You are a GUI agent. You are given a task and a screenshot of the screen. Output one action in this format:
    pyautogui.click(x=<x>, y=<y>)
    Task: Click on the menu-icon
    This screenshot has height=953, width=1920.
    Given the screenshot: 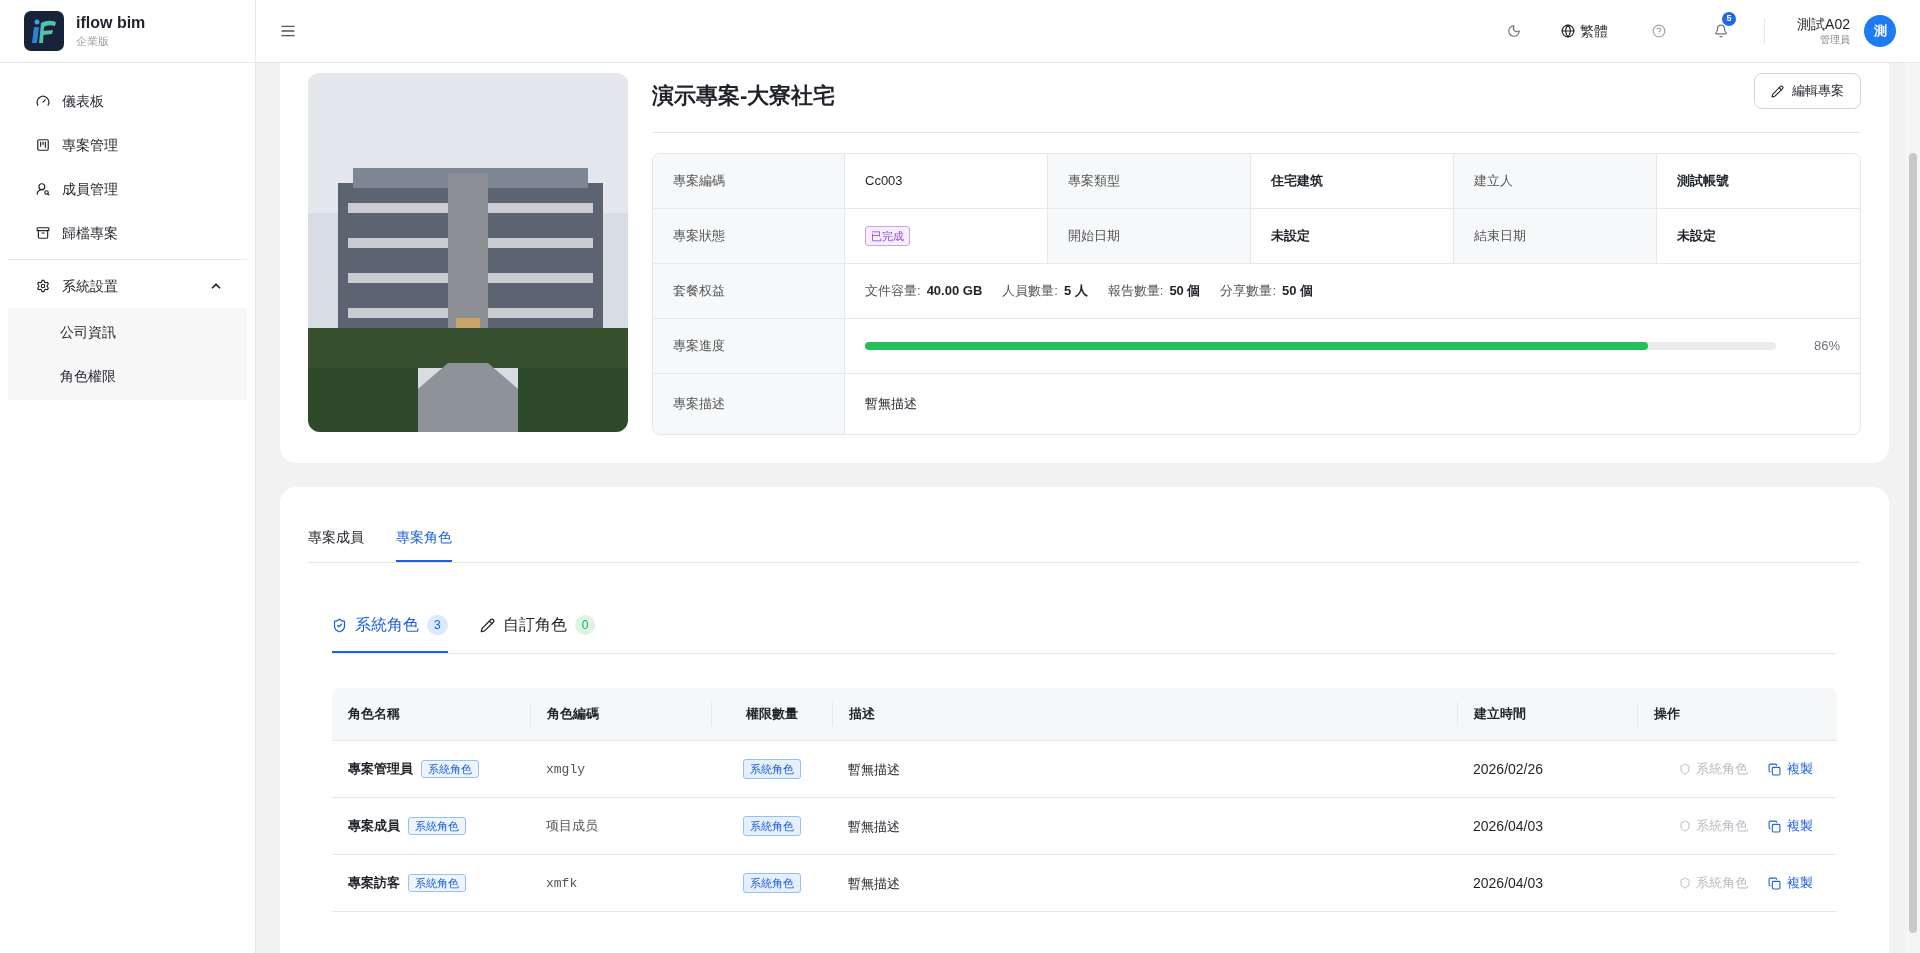 What is the action you would take?
    pyautogui.click(x=288, y=31)
    